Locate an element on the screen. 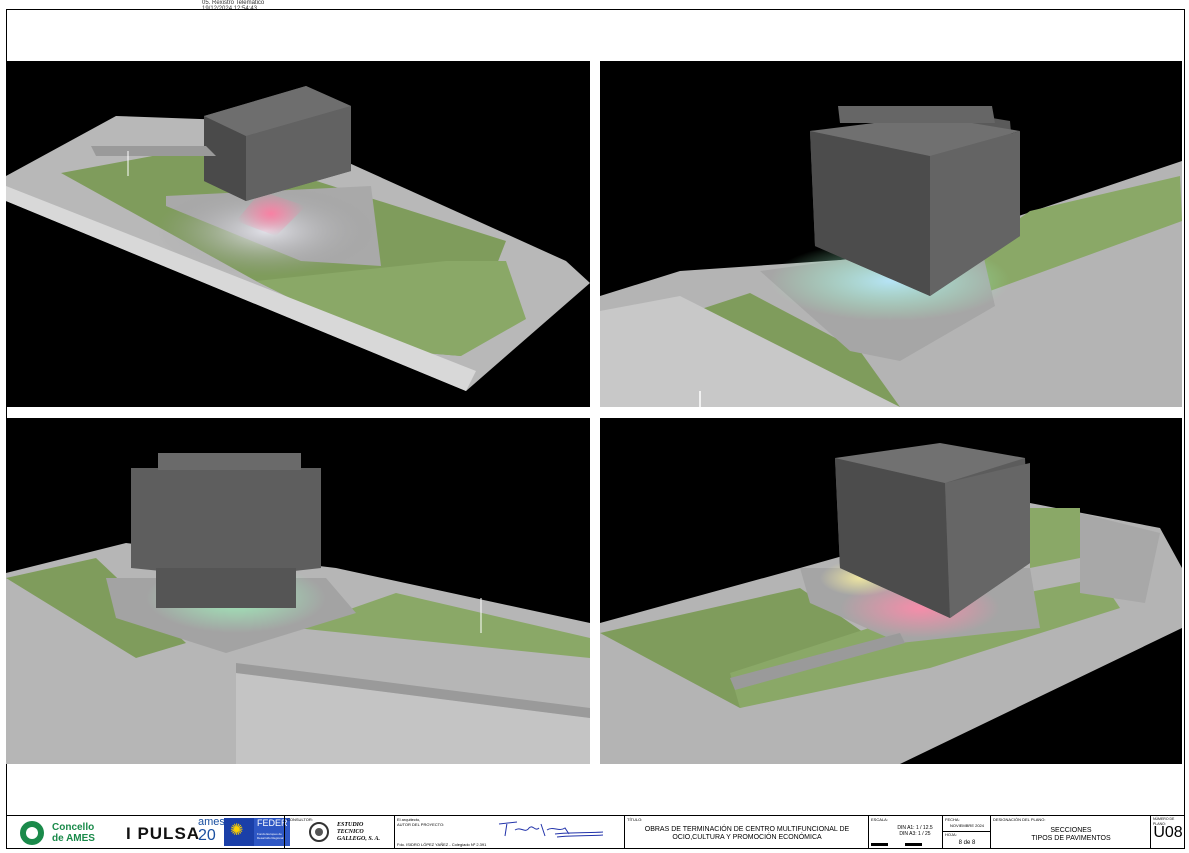 The height and width of the screenshot is (853, 1189). titulo-line2: OCIO,CULTURA Y PROMOCIÓN ECONÓMICA is located at coordinates (747, 837).